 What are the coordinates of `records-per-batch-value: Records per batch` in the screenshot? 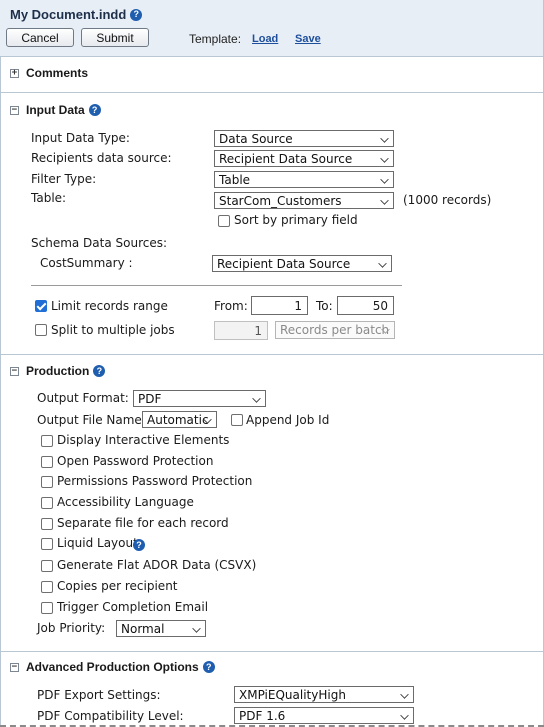 It's located at (335, 330).